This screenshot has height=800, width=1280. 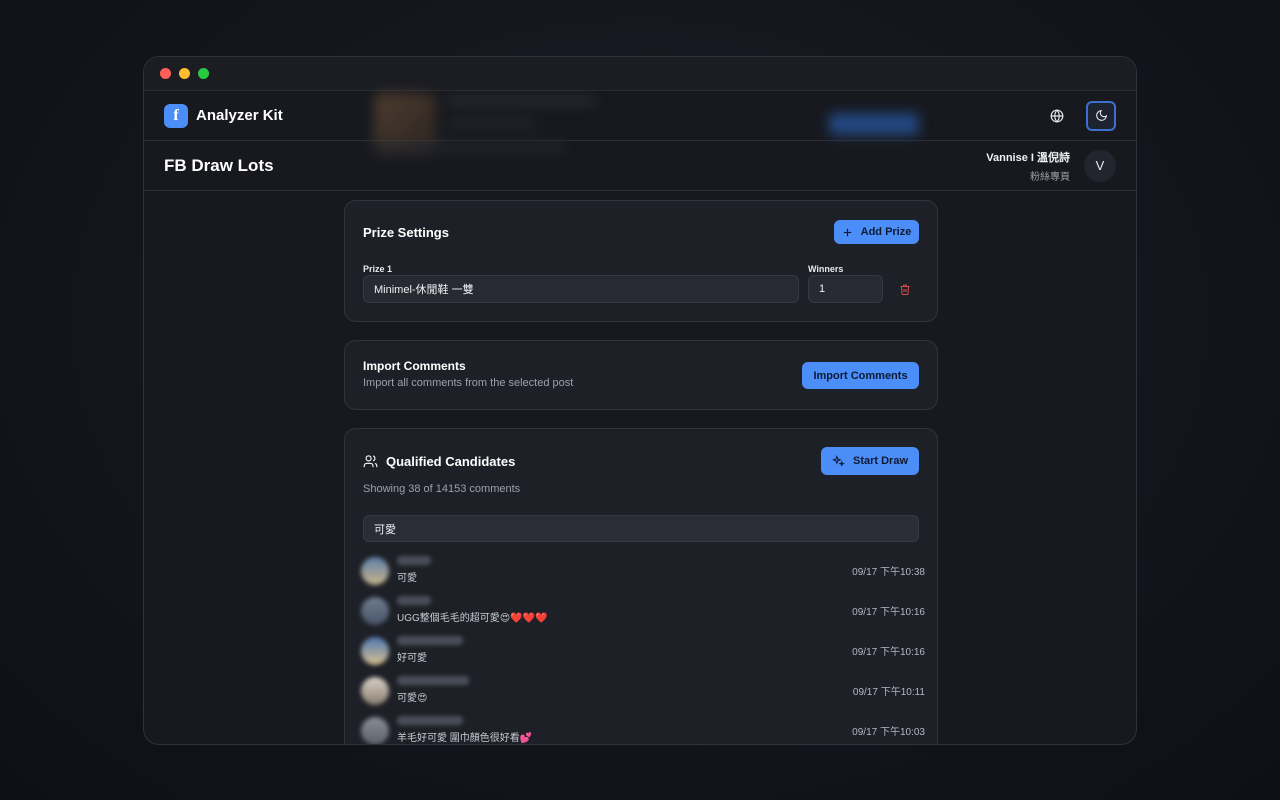 I want to click on window-titlebar, so click(x=640, y=74).